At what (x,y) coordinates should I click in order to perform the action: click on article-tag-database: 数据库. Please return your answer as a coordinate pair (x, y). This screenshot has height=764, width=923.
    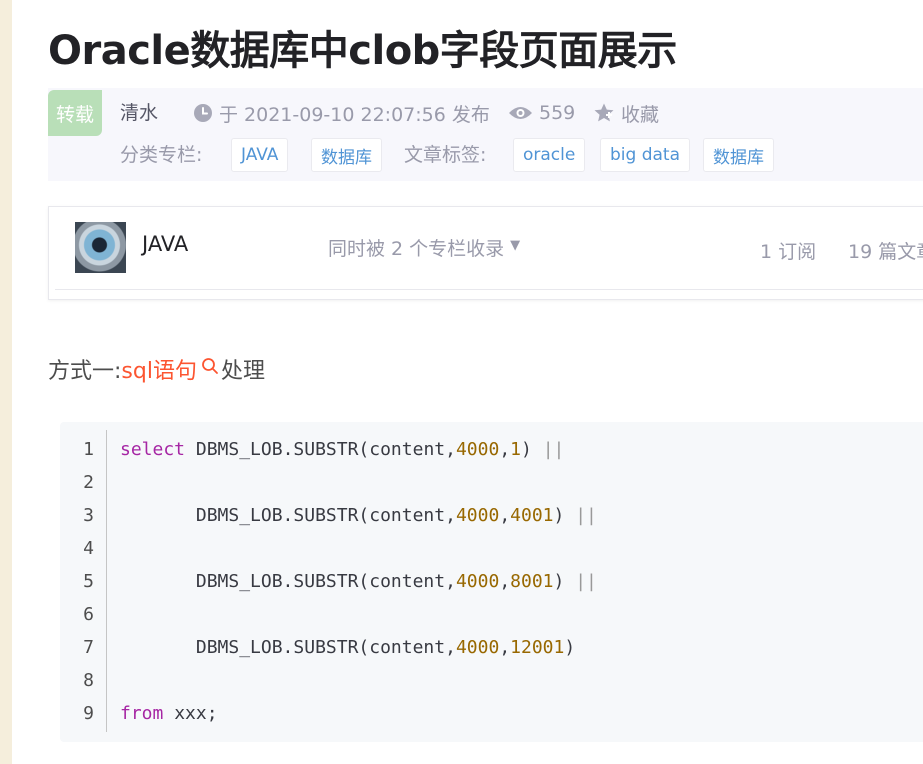
    Looking at the image, I should click on (738, 155).